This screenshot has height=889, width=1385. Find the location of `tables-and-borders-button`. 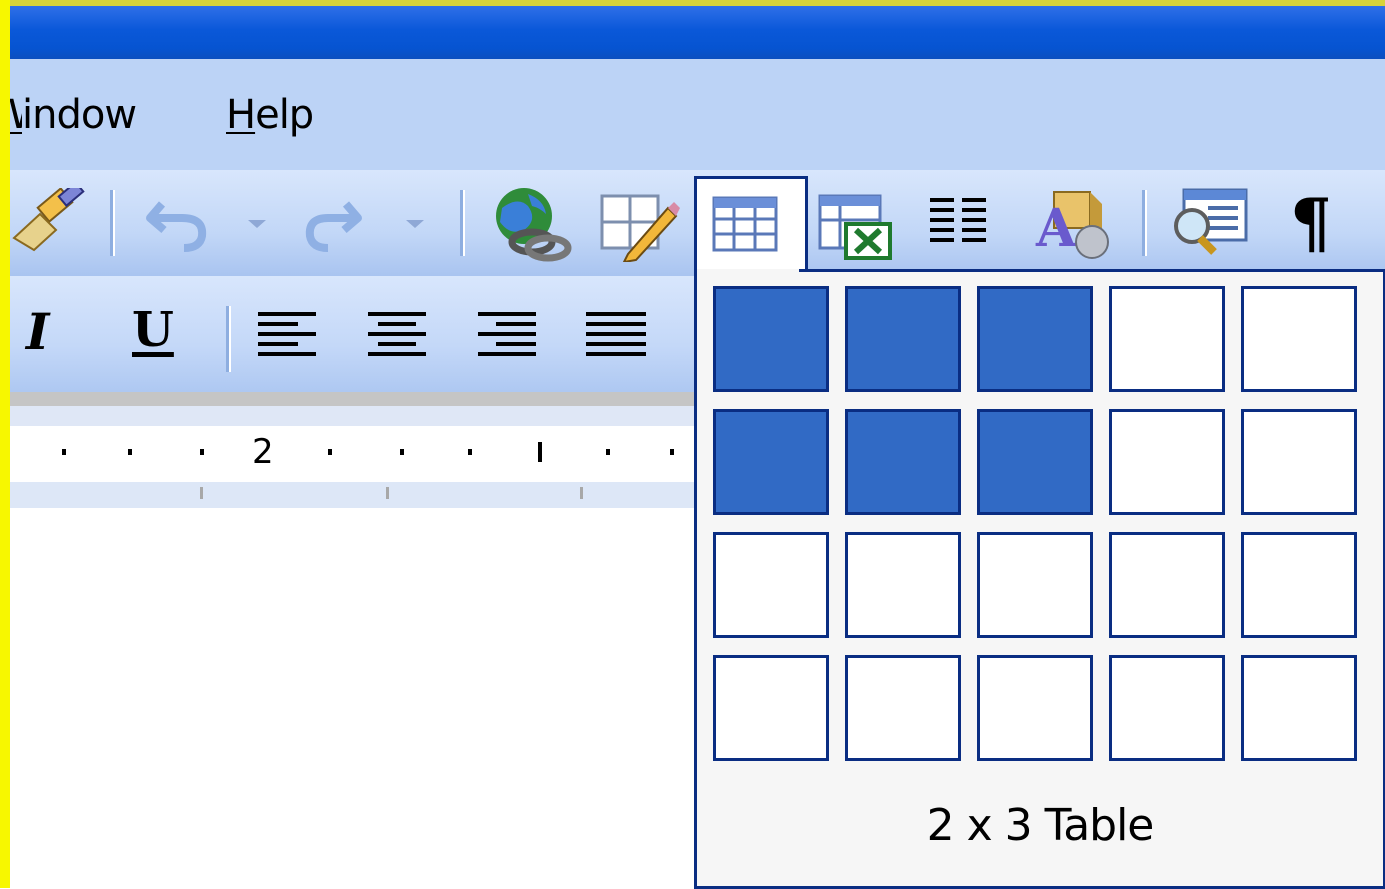

tables-and-borders-button is located at coordinates (639, 226).